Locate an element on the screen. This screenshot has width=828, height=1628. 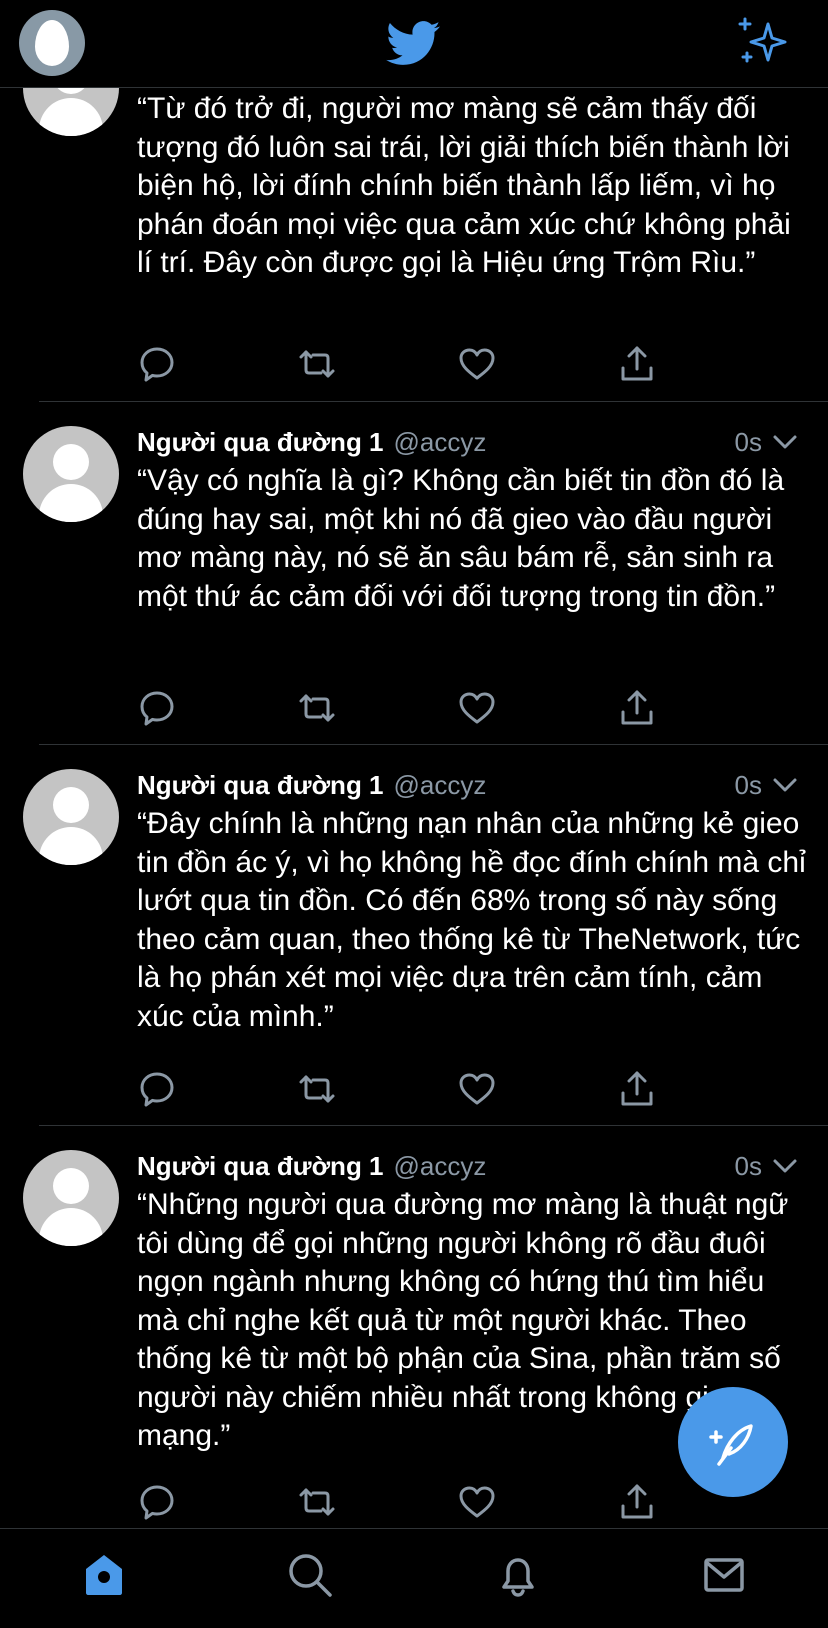
bottom-tab-bar is located at coordinates (414, 1578).